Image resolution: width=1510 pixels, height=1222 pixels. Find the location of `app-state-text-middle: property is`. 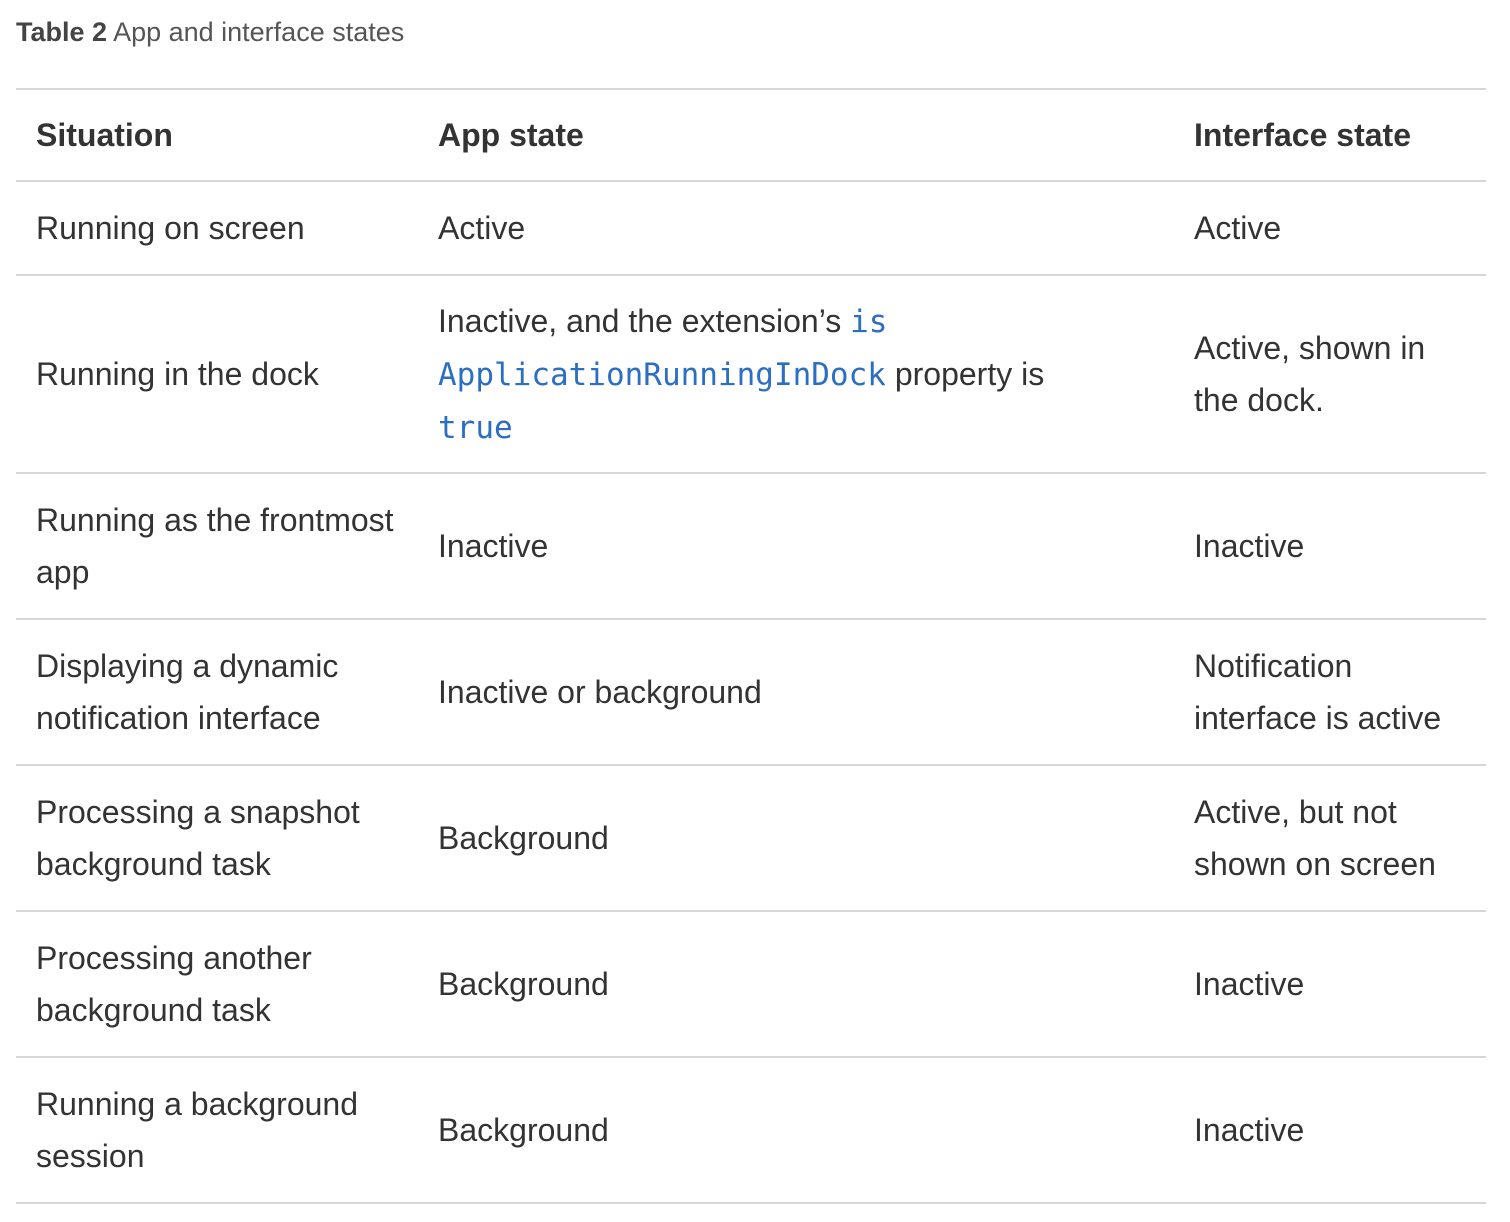

app-state-text-middle: property is is located at coordinates (969, 373).